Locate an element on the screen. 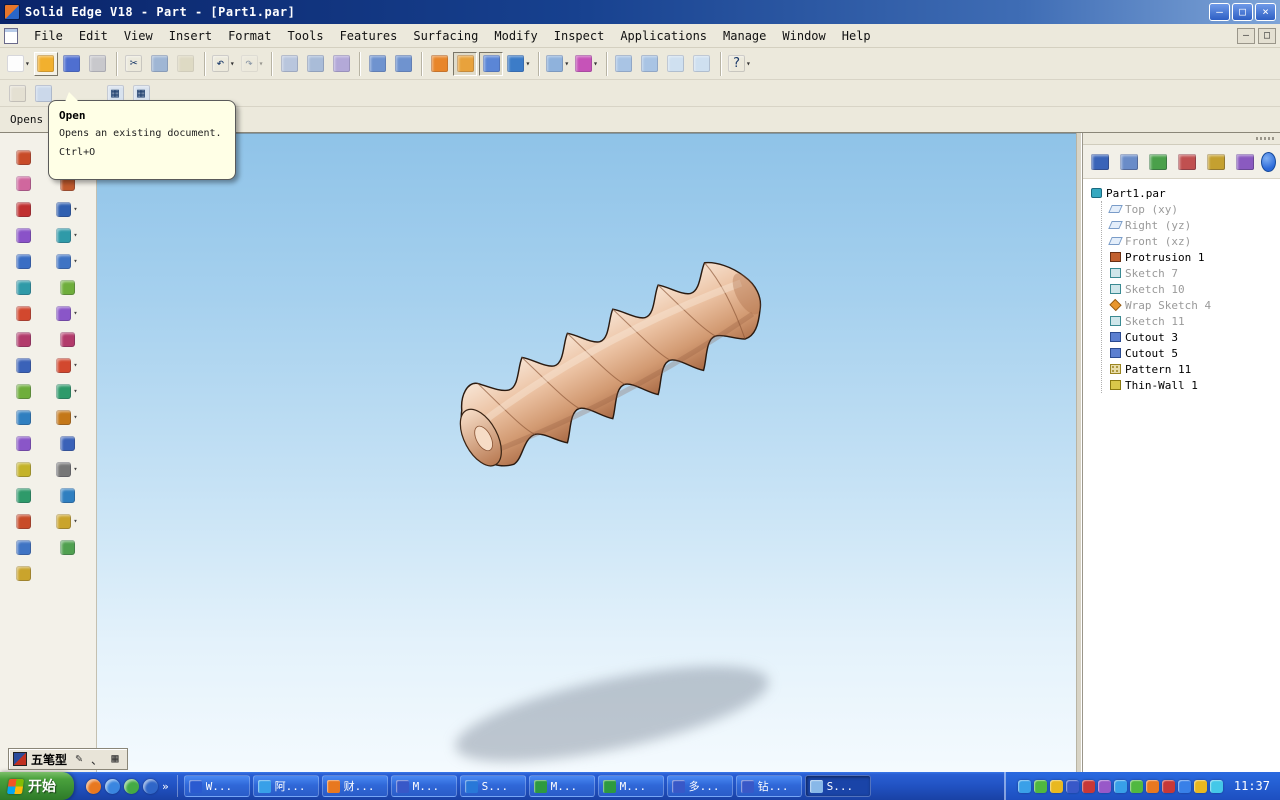 This screenshot has height=800, width=1280. punctuation-icon: 、 is located at coordinates (97, 759).